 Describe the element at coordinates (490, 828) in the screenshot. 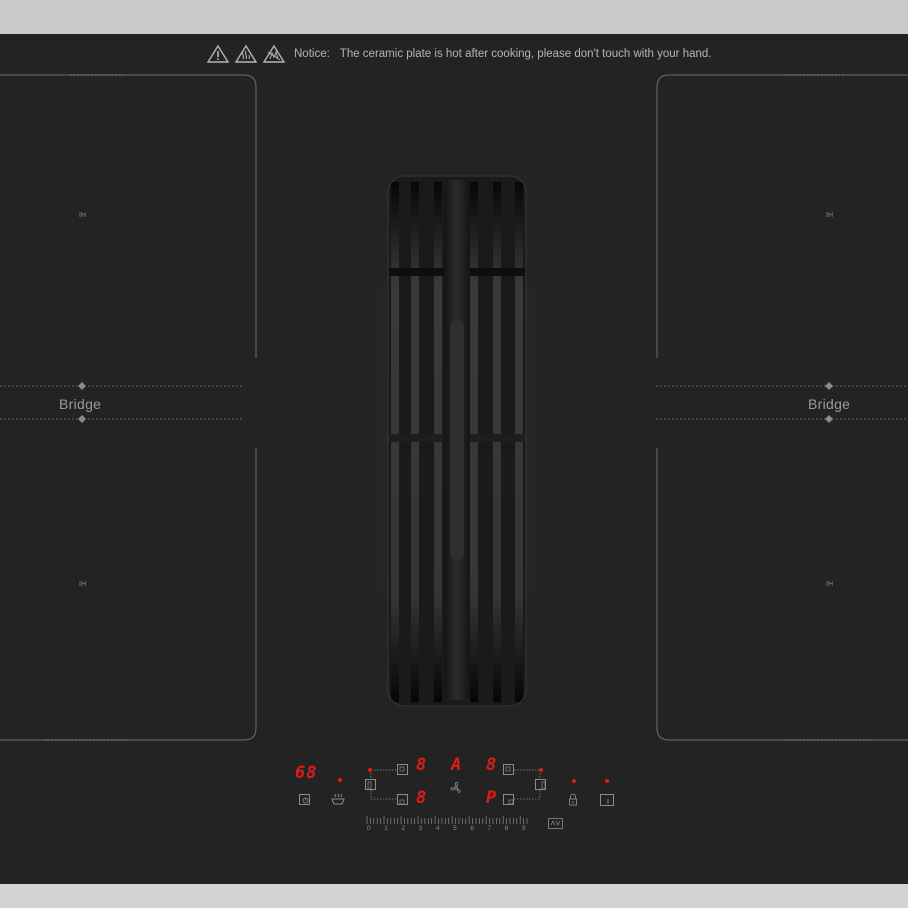

I see `slider-number: 7` at that location.